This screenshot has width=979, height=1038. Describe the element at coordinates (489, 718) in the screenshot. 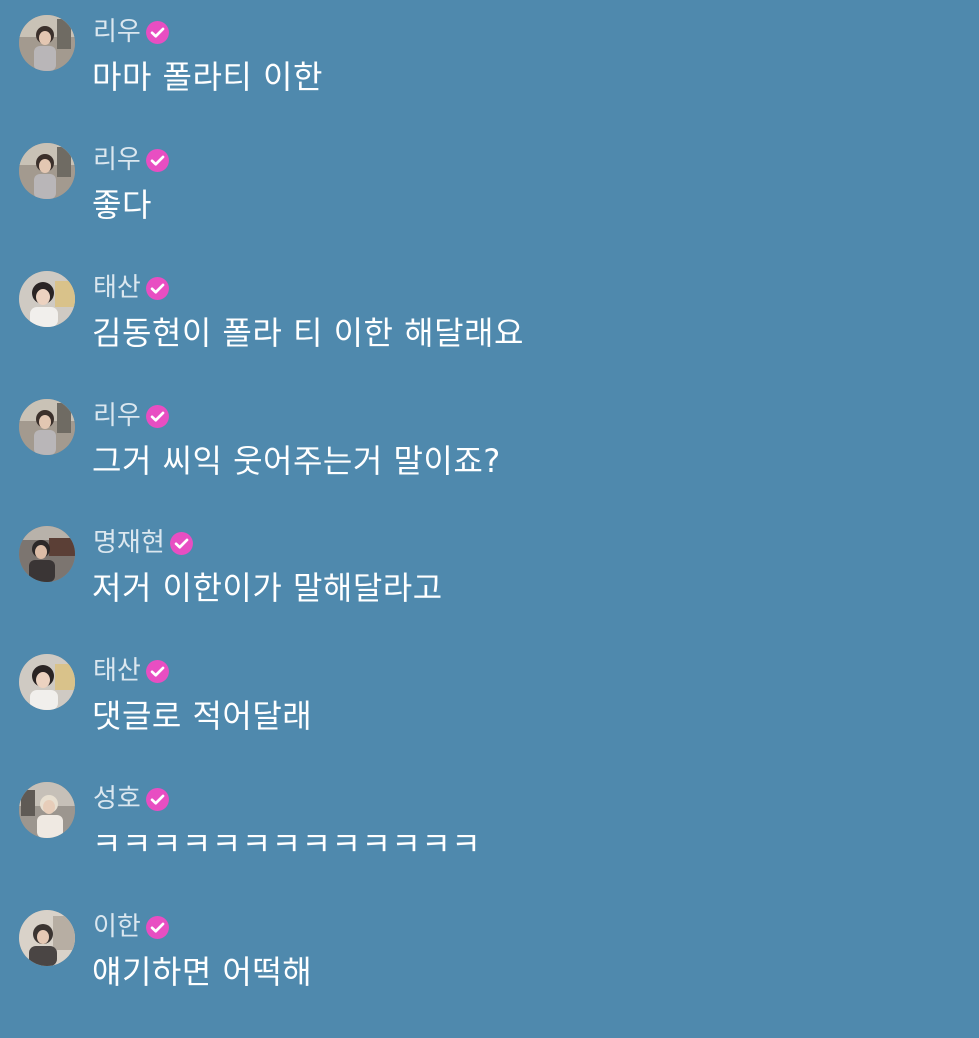

I see `chat-message: 태산 댓글로 적어달래` at that location.